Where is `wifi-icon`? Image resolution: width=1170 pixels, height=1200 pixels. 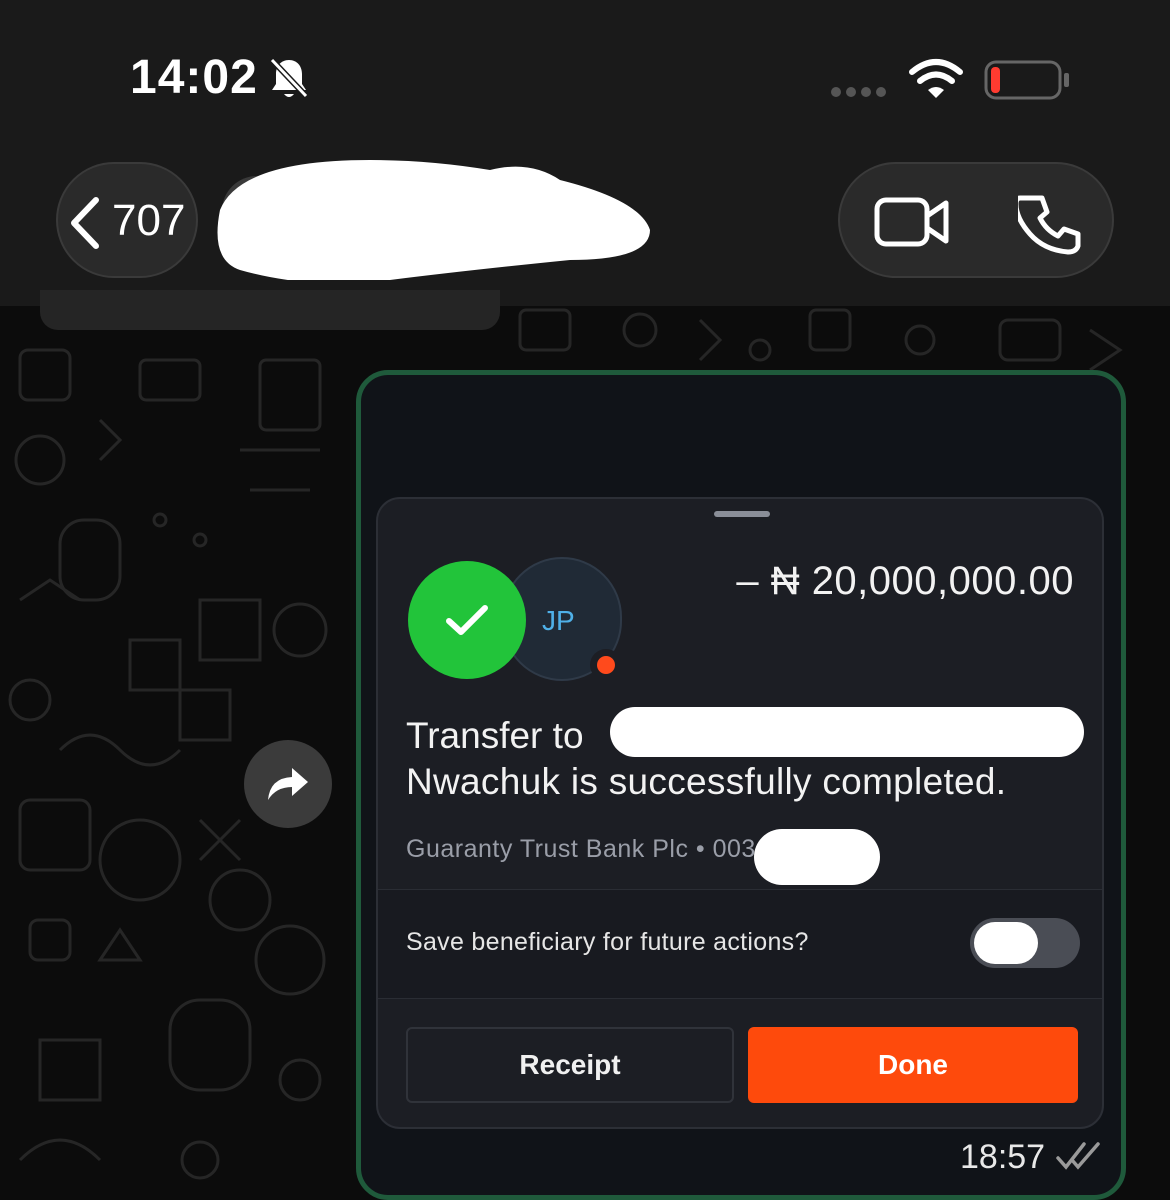 wifi-icon is located at coordinates (936, 78).